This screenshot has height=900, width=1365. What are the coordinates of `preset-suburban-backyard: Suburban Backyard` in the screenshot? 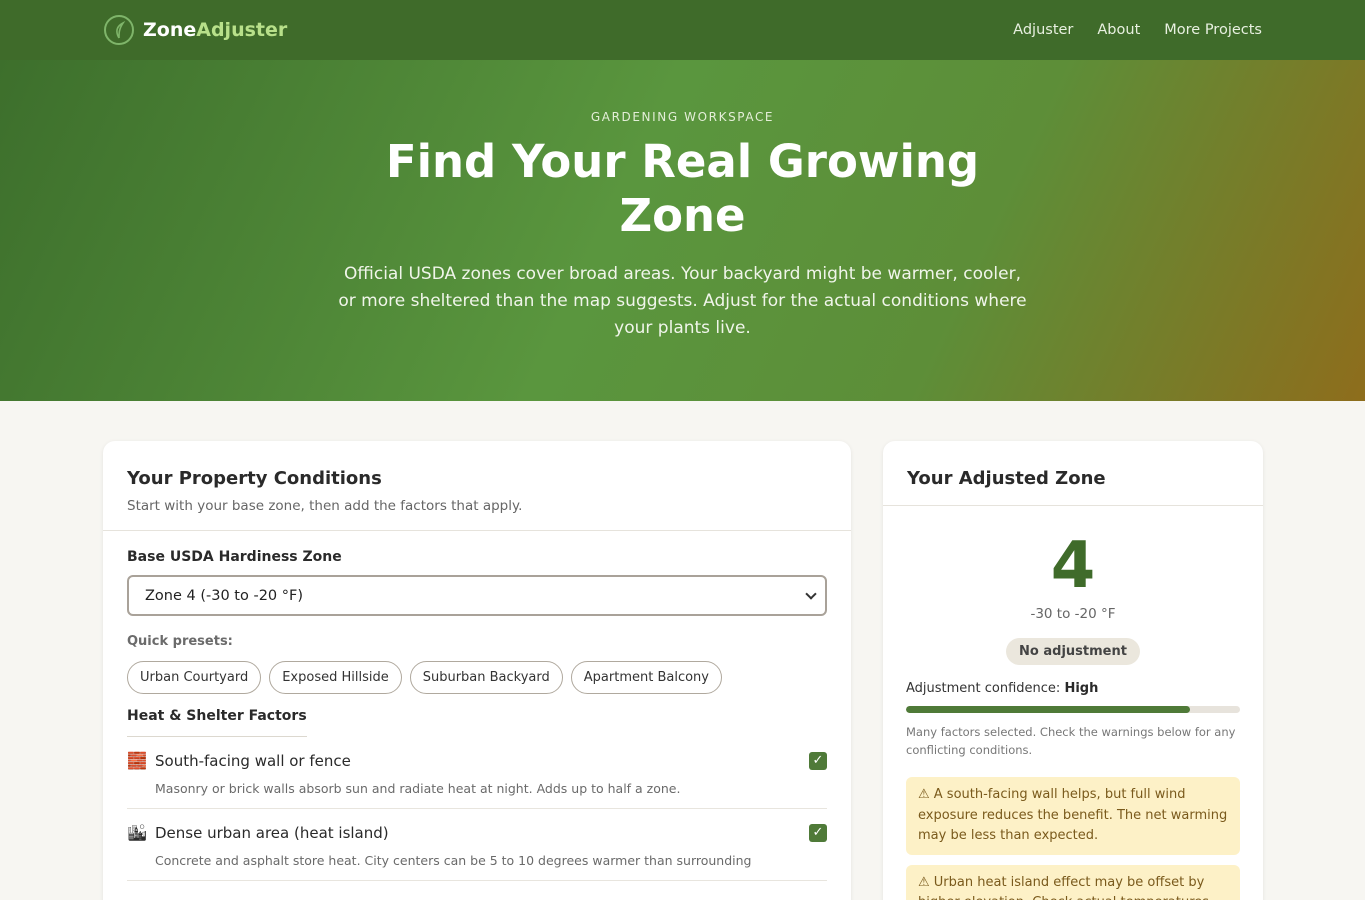 It's located at (486, 677).